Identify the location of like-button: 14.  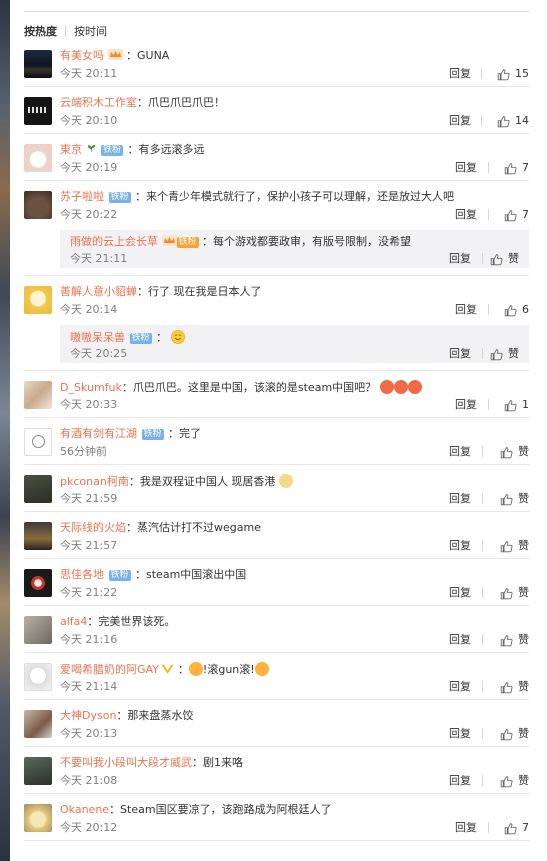
(513, 121).